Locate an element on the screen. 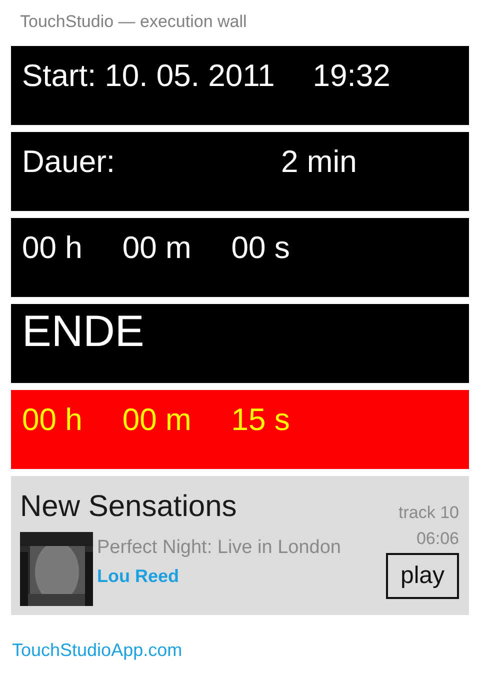  panel-text: ENDE is located at coordinates (83, 332).